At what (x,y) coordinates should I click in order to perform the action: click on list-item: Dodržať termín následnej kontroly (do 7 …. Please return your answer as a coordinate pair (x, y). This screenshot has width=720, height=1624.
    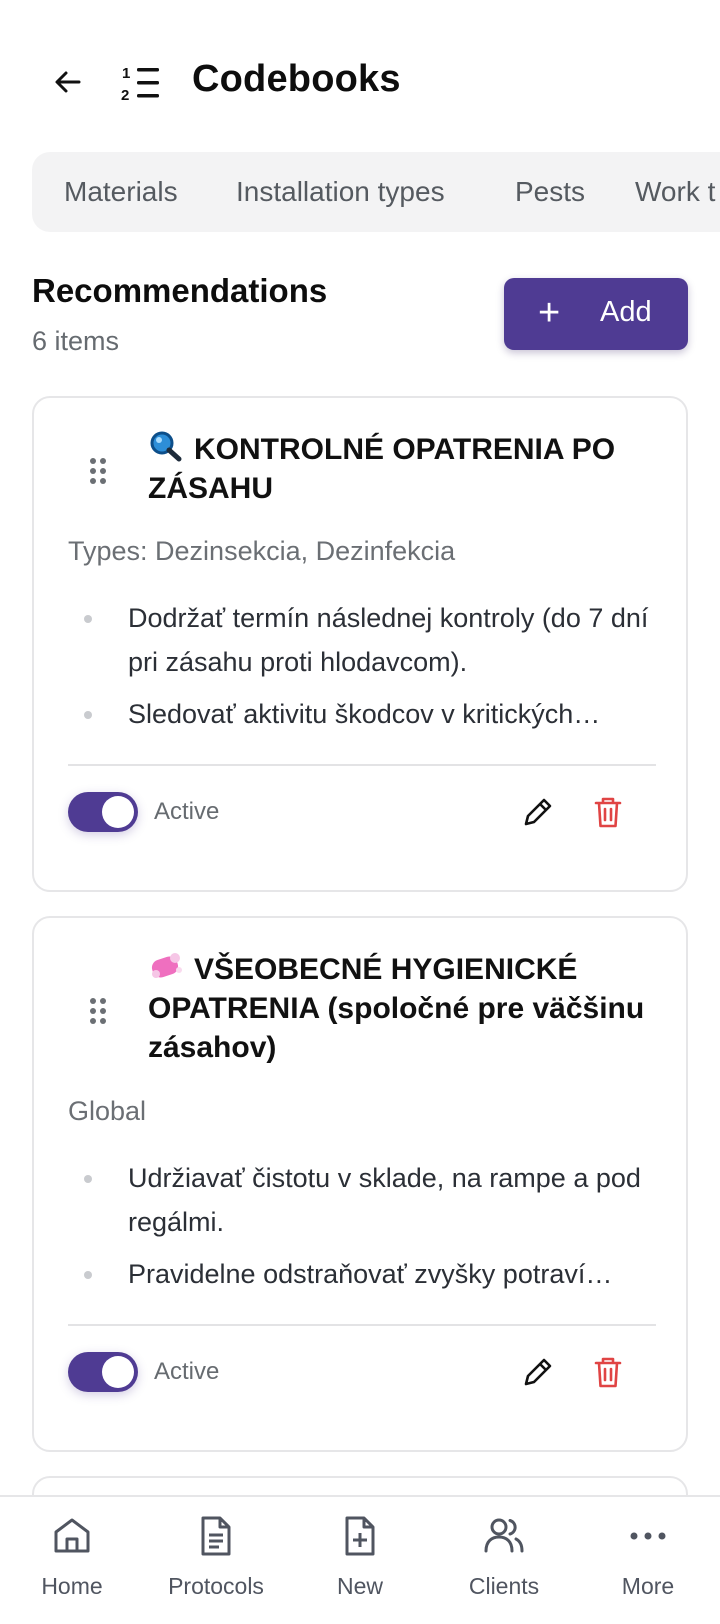
    Looking at the image, I should click on (368, 640).